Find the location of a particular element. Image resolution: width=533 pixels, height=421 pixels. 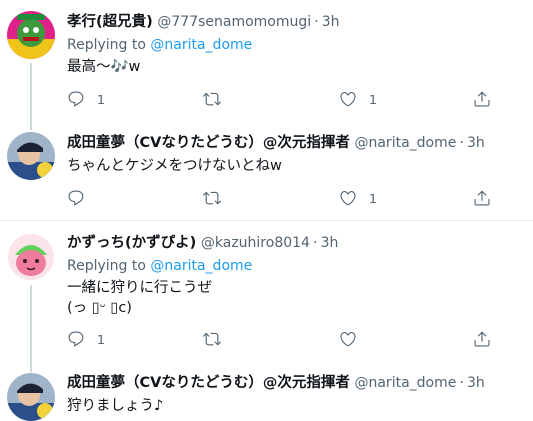

tweet-text-line: 狩りましょう♪ is located at coordinates (115, 406).